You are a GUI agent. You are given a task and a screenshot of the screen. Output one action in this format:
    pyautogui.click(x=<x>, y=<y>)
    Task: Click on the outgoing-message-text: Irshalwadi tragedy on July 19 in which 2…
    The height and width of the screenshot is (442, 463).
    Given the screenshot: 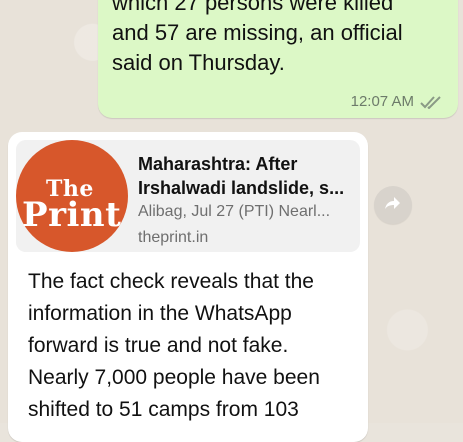 What is the action you would take?
    pyautogui.click(x=257, y=37)
    